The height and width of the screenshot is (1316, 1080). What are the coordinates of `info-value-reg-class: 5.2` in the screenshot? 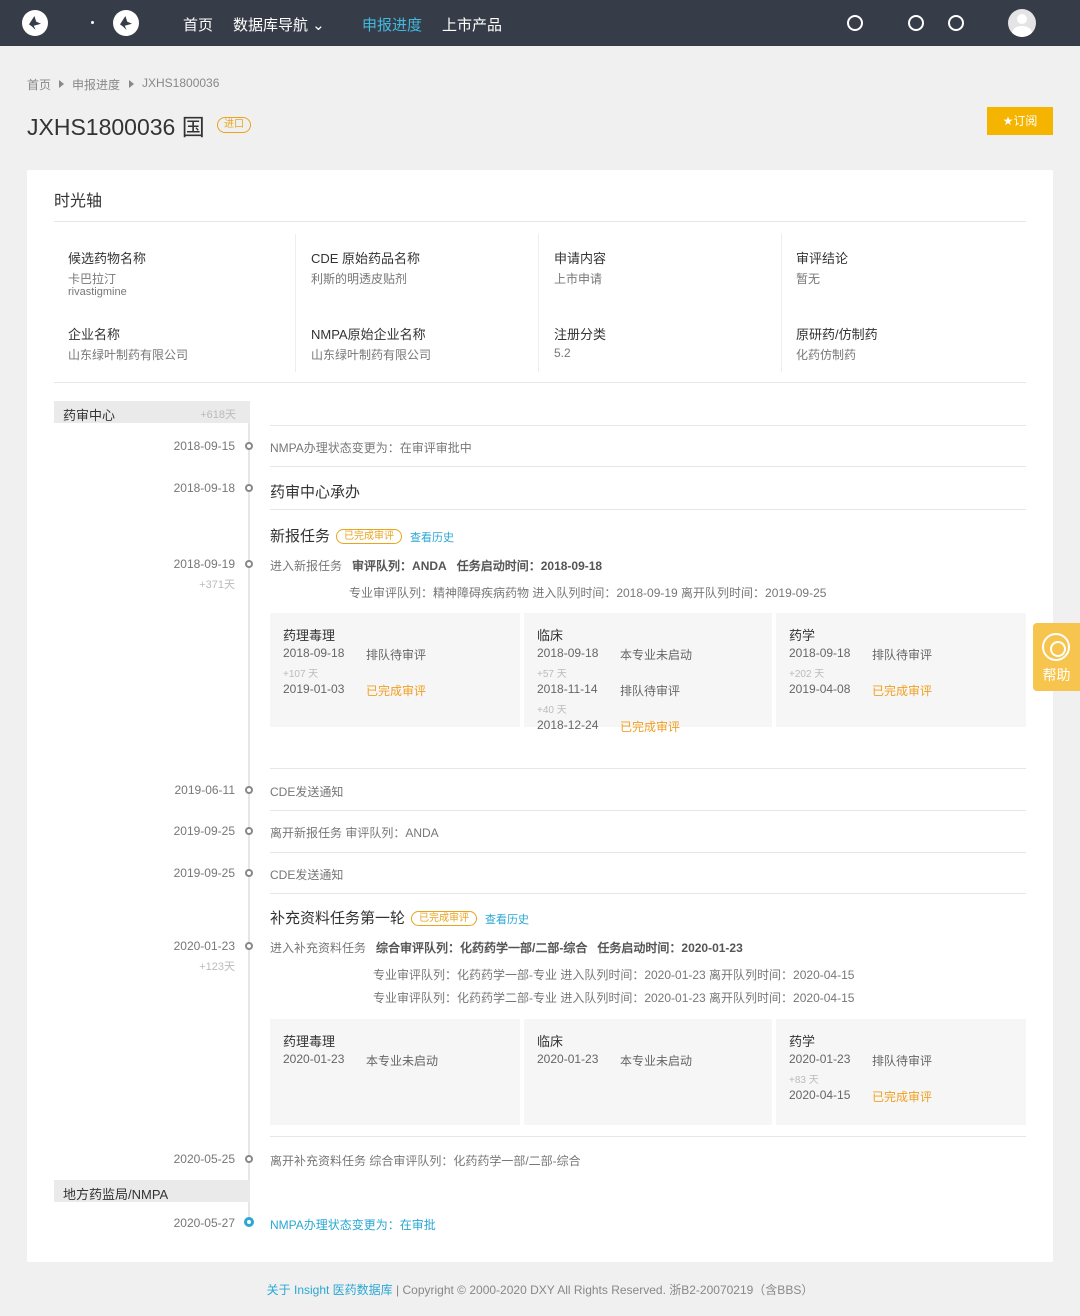 It's located at (562, 353).